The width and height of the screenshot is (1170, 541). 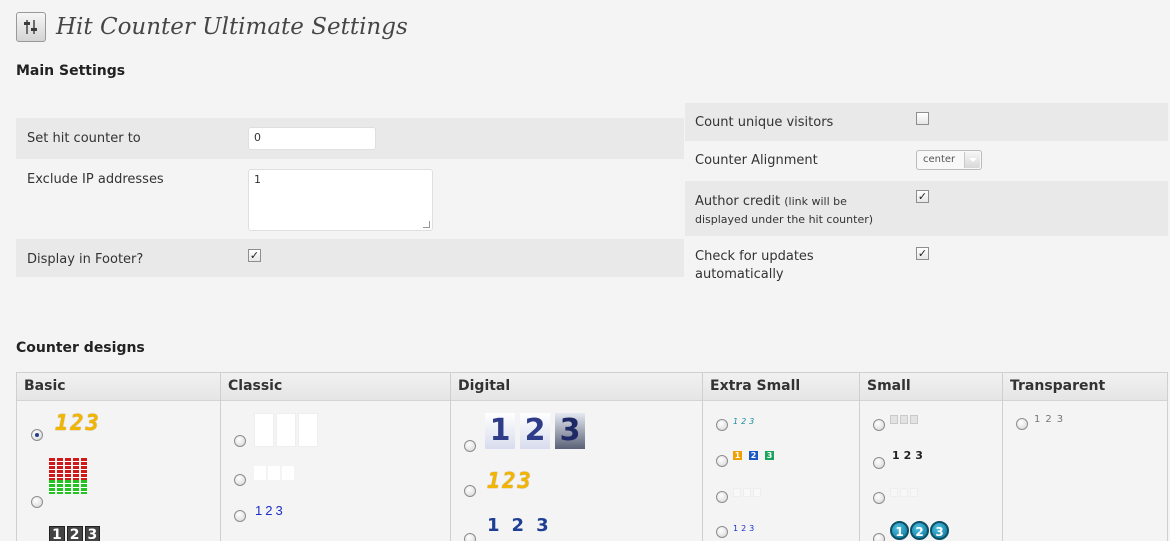 I want to click on design-column-header: Small, so click(x=931, y=387).